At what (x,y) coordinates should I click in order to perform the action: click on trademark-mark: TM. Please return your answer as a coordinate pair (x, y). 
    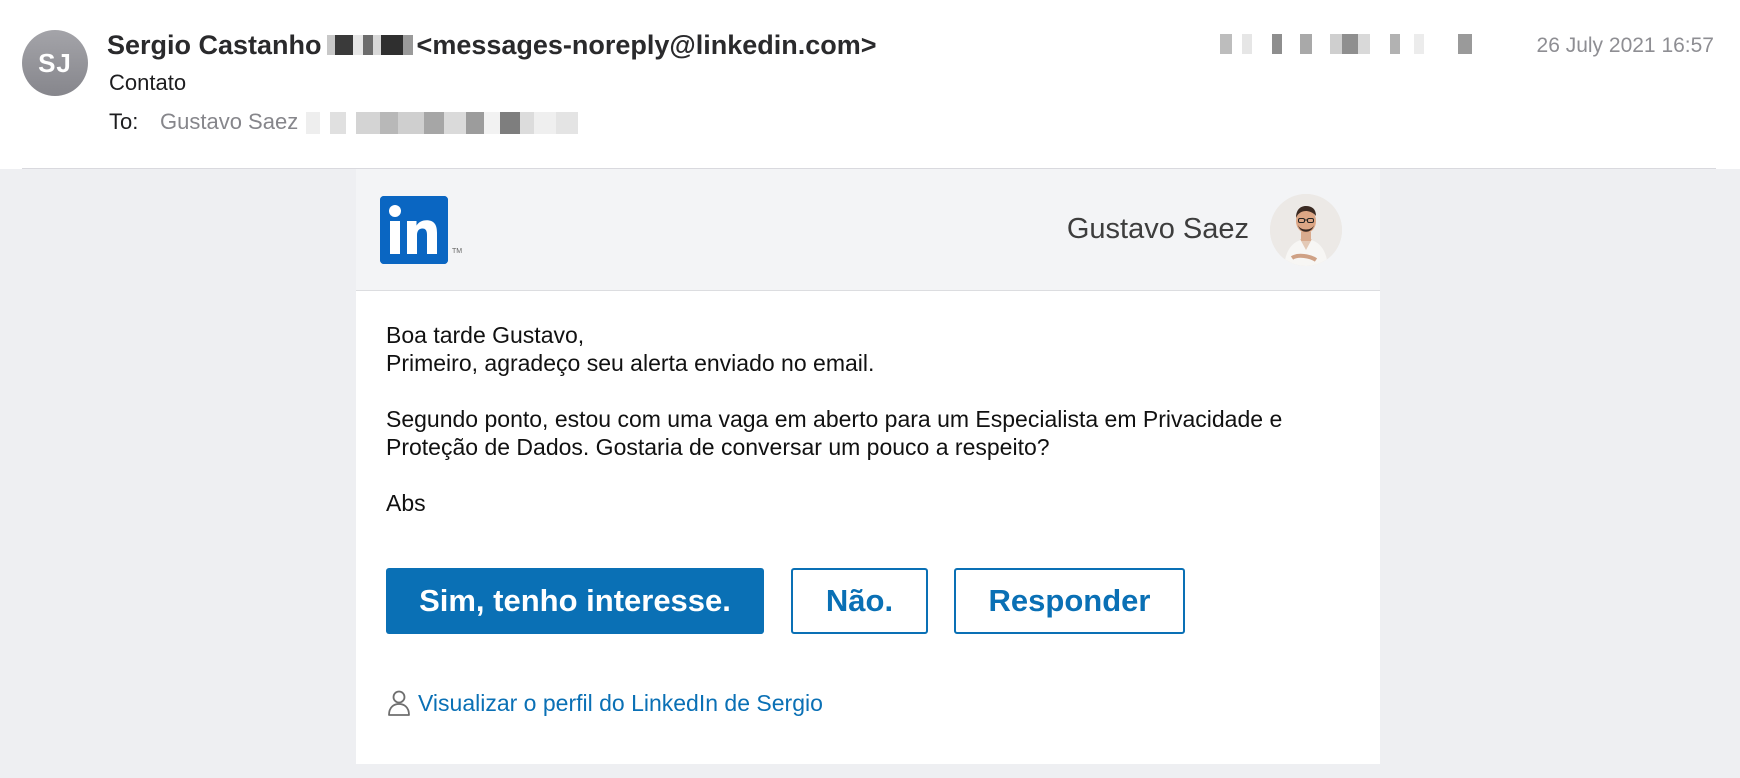
    Looking at the image, I should click on (457, 251).